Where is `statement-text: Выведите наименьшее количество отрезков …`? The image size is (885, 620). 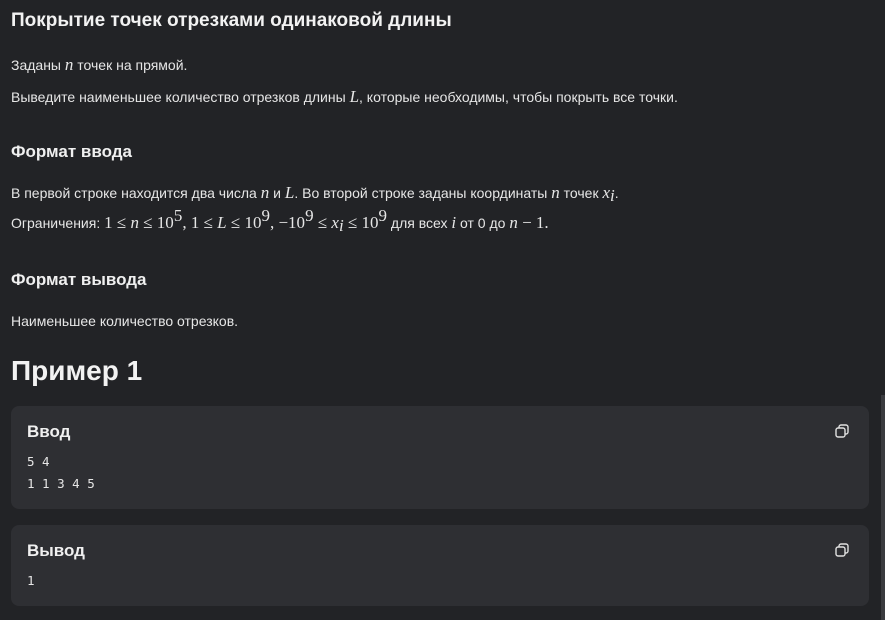 statement-text: Выведите наименьшее количество отрезков … is located at coordinates (180, 97).